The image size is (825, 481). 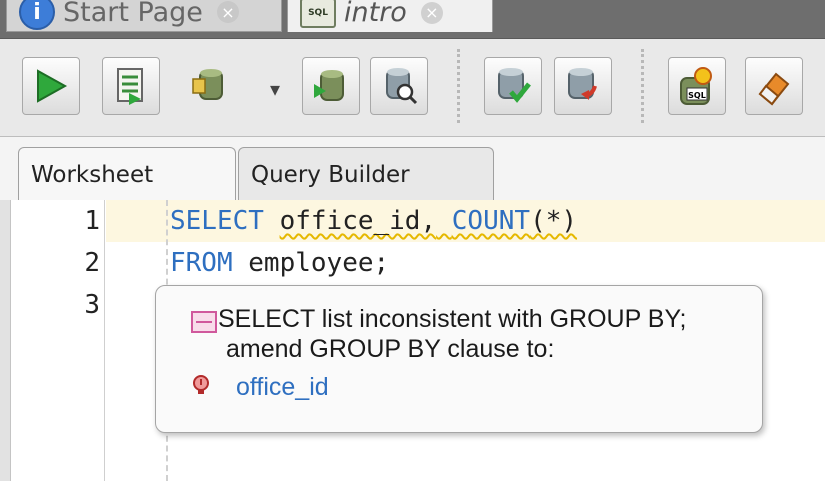 What do you see at coordinates (92, 305) in the screenshot?
I see `line-number: 3` at bounding box center [92, 305].